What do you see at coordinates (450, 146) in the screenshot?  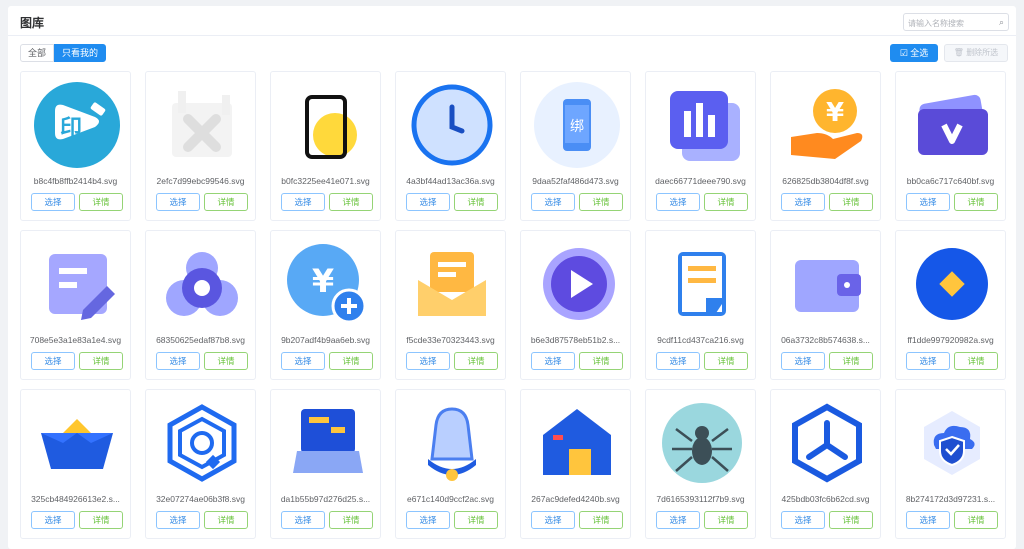 I see `image-card: 4a3bf44ad13ac36a.svg 选择 详情` at bounding box center [450, 146].